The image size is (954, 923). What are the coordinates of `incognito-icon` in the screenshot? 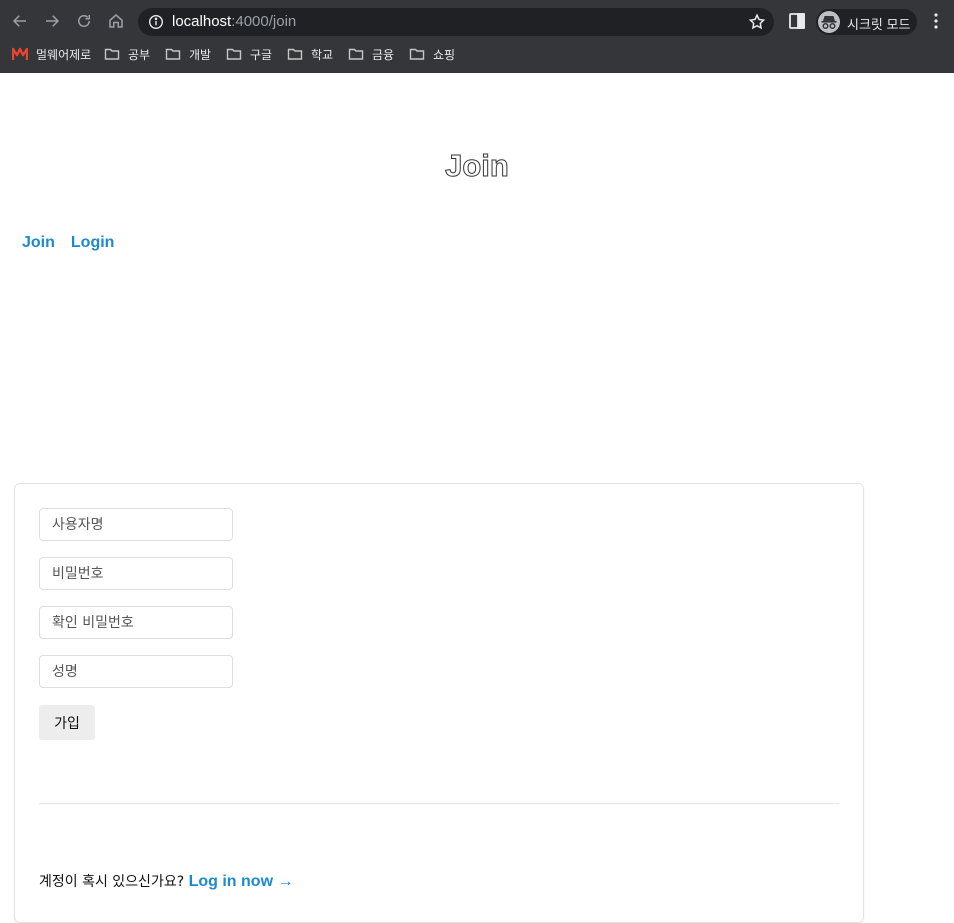 It's located at (829, 22).